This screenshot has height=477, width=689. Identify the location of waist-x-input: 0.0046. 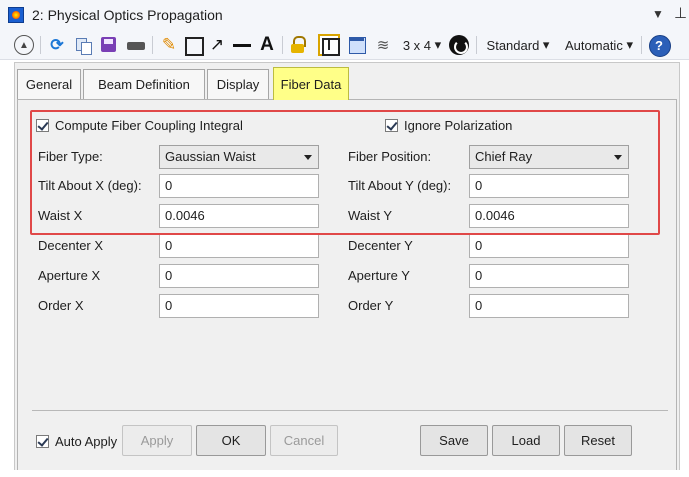
(239, 216).